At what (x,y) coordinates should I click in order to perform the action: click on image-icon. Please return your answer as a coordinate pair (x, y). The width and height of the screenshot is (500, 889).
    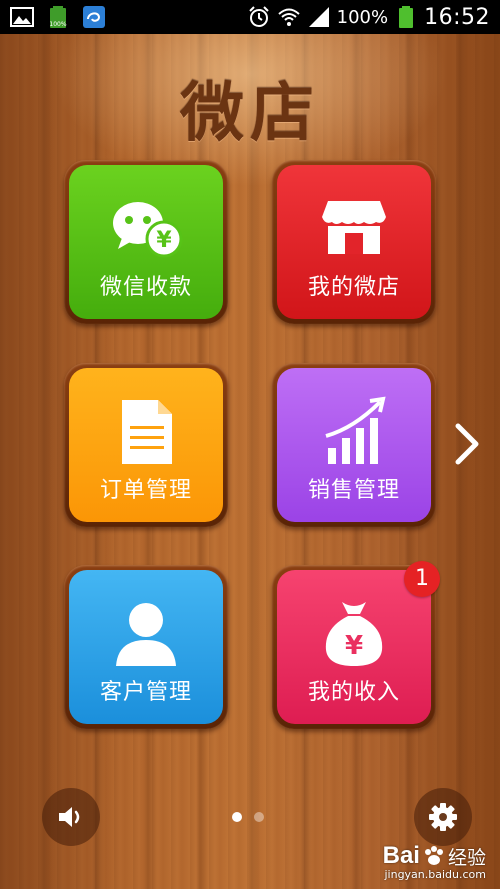
    Looking at the image, I should click on (22, 17).